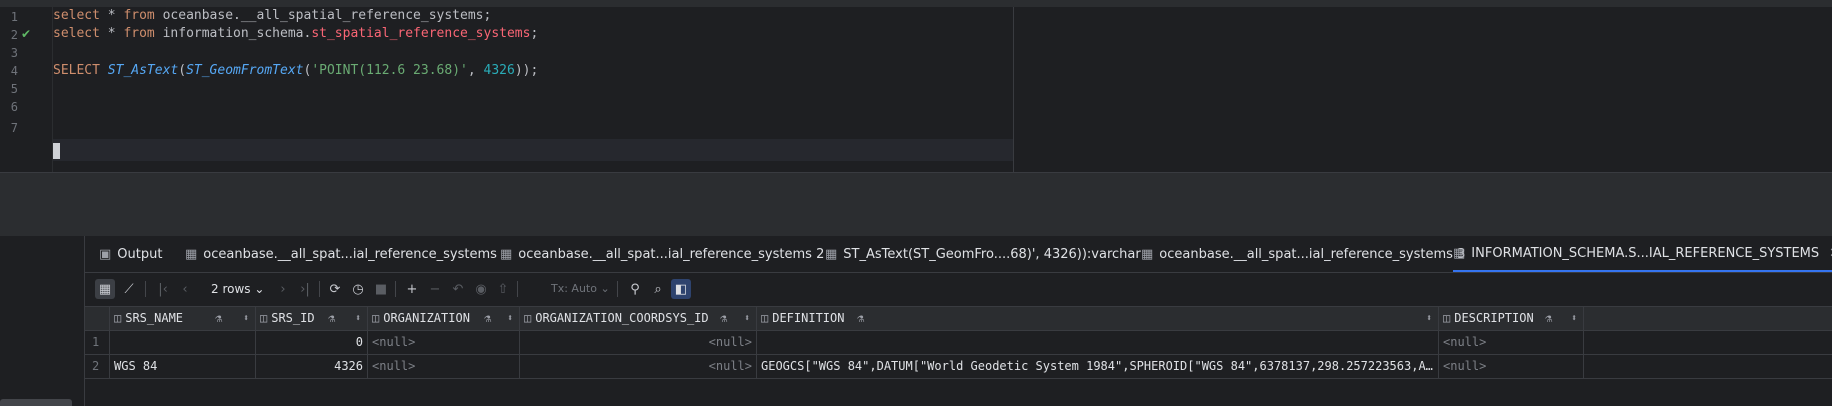 Image resolution: width=1832 pixels, height=406 pixels. What do you see at coordinates (163, 289) in the screenshot?
I see `first-page-button: |‹` at bounding box center [163, 289].